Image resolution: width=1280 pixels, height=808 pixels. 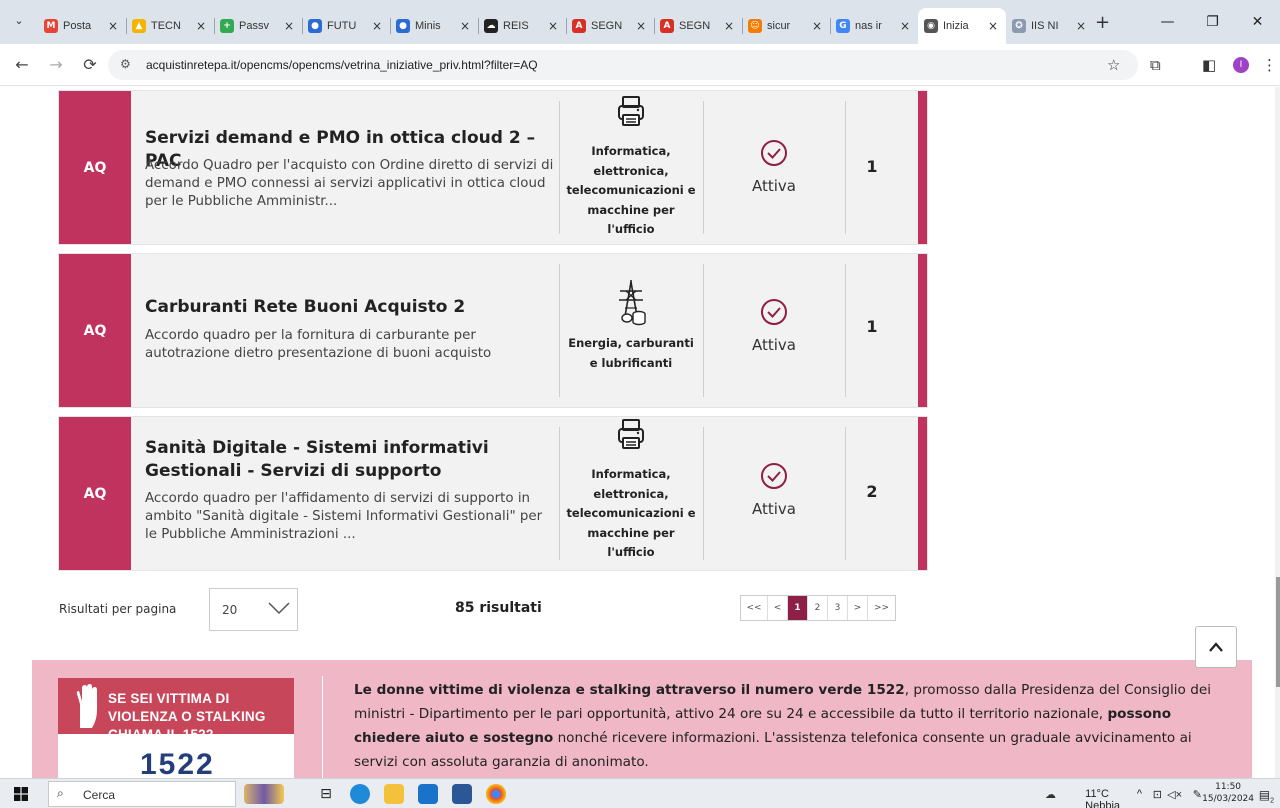 I want to click on tab-title: Minis, so click(x=428, y=26).